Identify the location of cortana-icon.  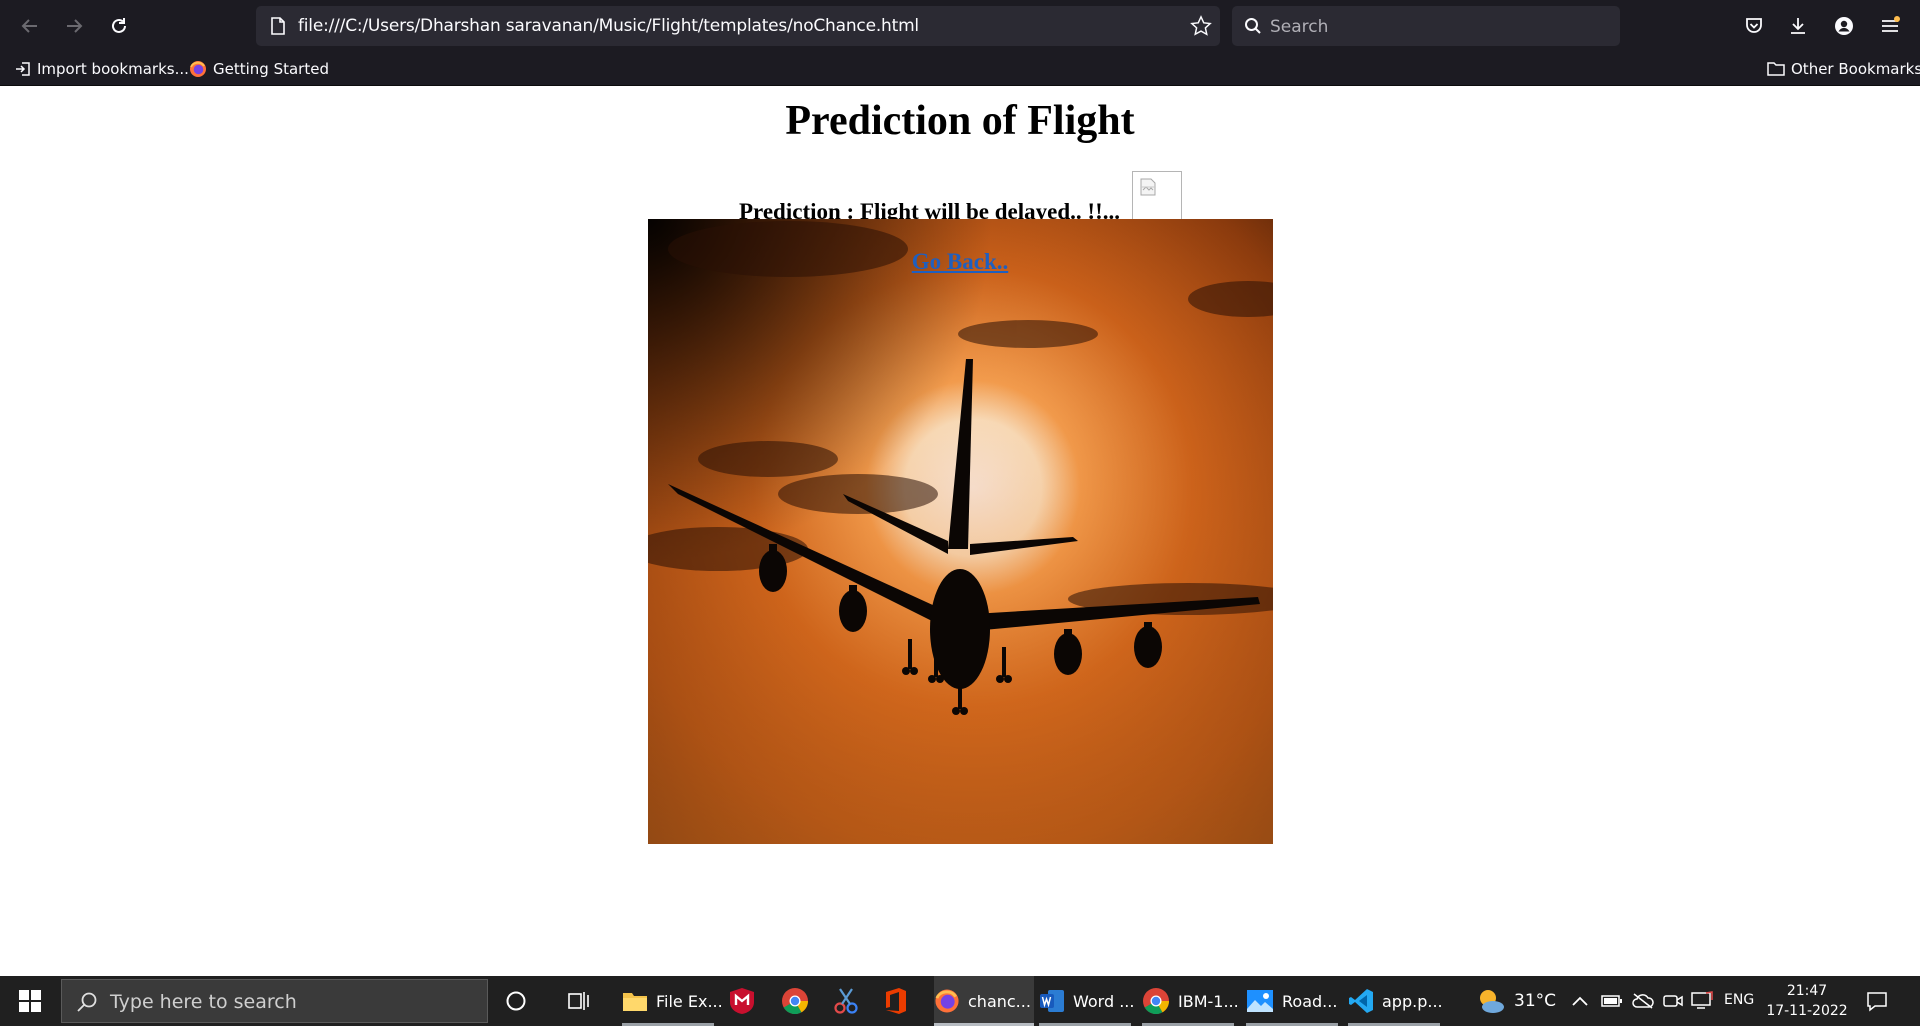
(516, 1001).